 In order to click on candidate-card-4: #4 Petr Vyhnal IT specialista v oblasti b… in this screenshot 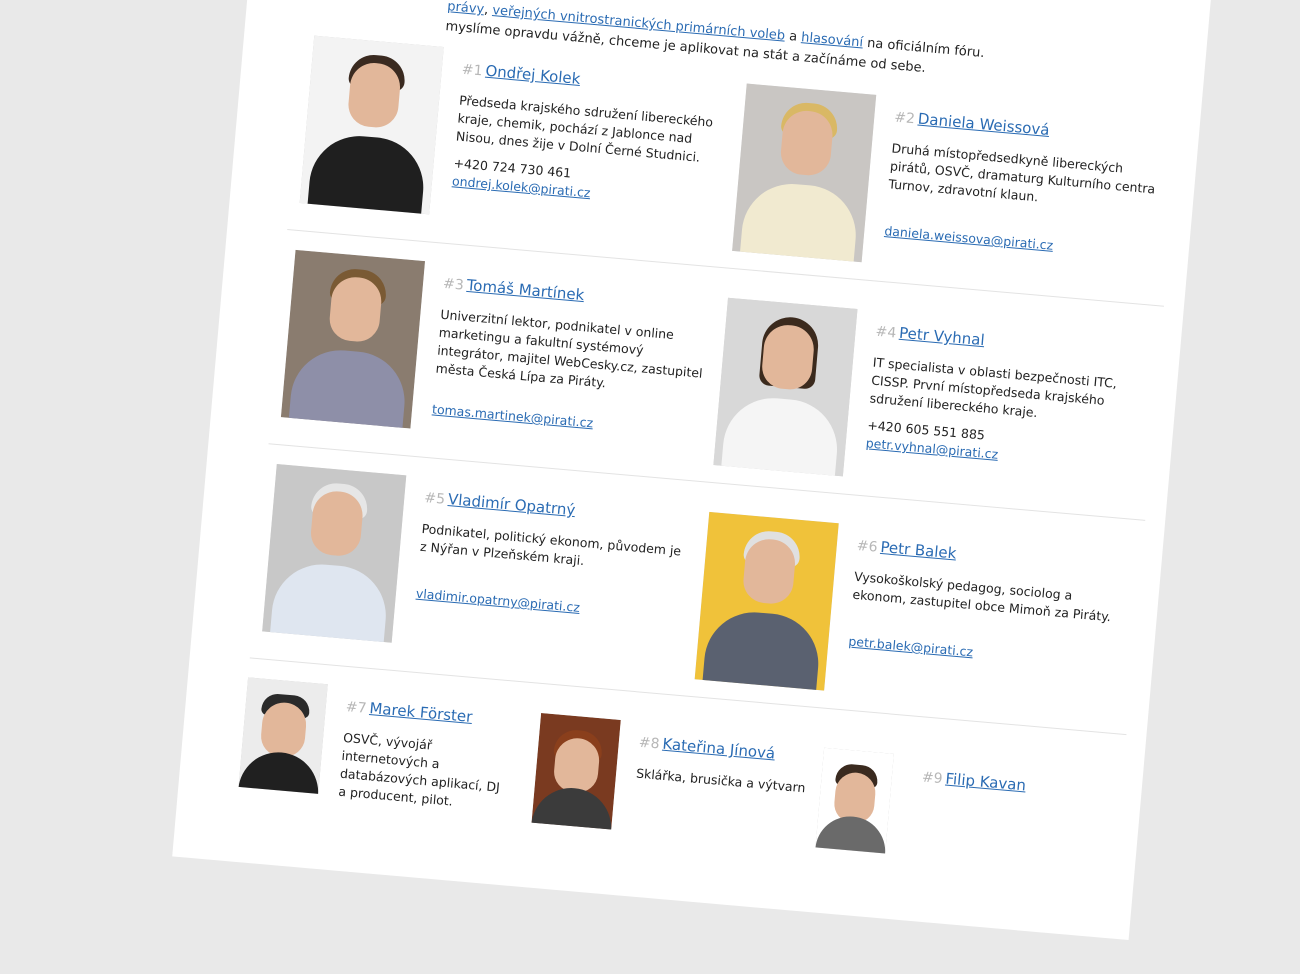, I will do `click(928, 410)`.